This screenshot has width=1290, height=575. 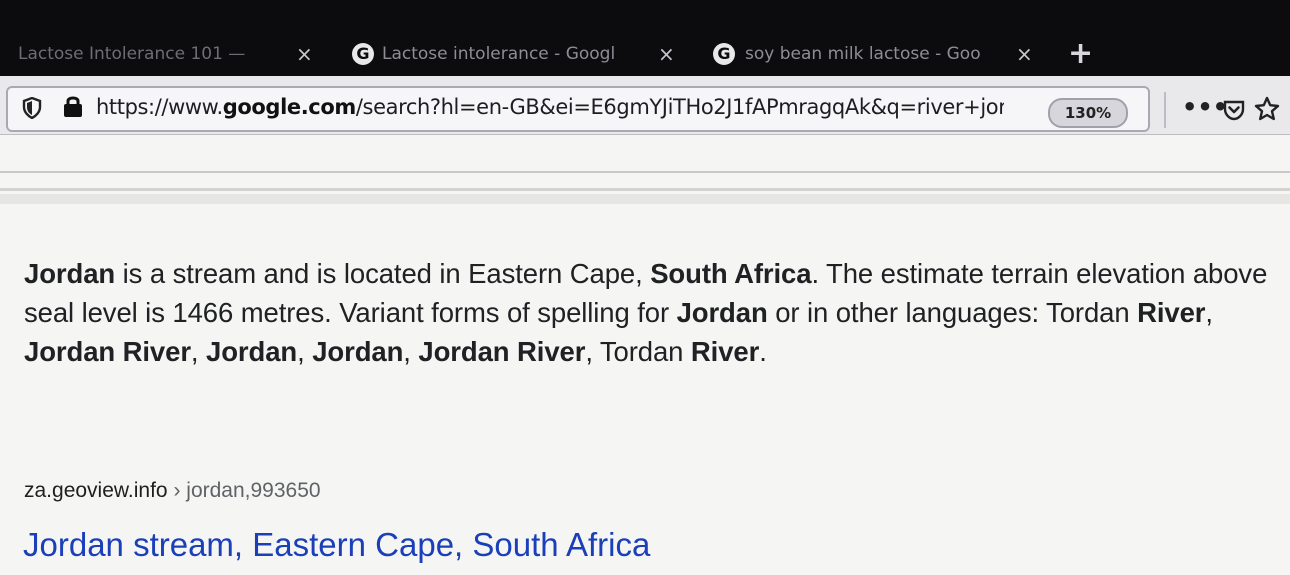 What do you see at coordinates (96, 490) in the screenshot?
I see `result-domain: za.geoview.info` at bounding box center [96, 490].